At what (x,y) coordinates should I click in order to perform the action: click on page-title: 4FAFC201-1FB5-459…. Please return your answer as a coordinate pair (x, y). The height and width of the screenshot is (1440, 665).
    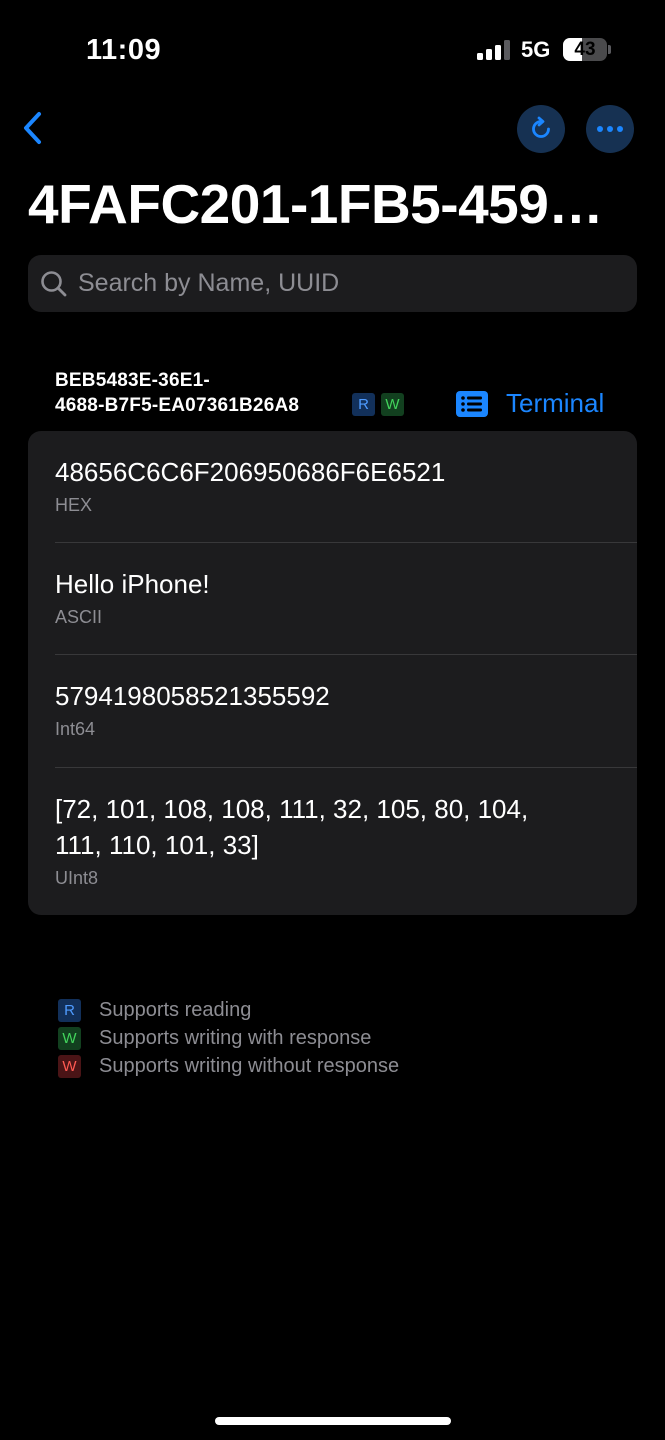
    Looking at the image, I should click on (315, 204).